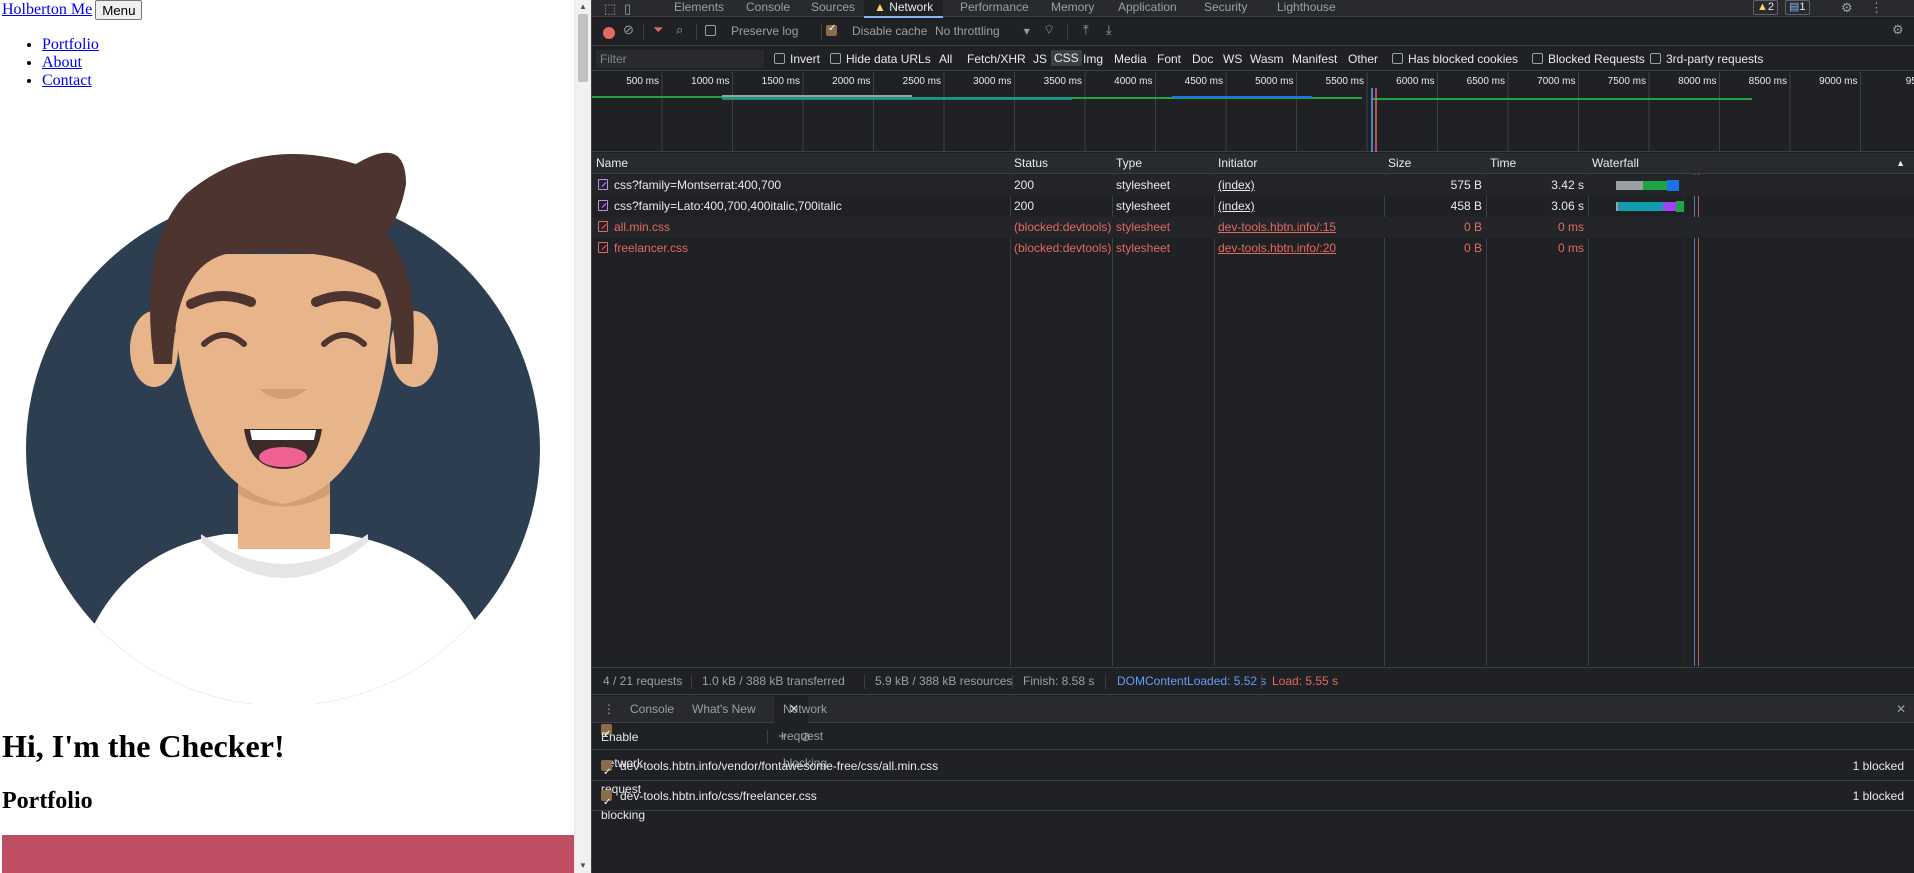 This screenshot has height=873, width=1914. I want to click on nav-link-contact: Contact, so click(67, 80).